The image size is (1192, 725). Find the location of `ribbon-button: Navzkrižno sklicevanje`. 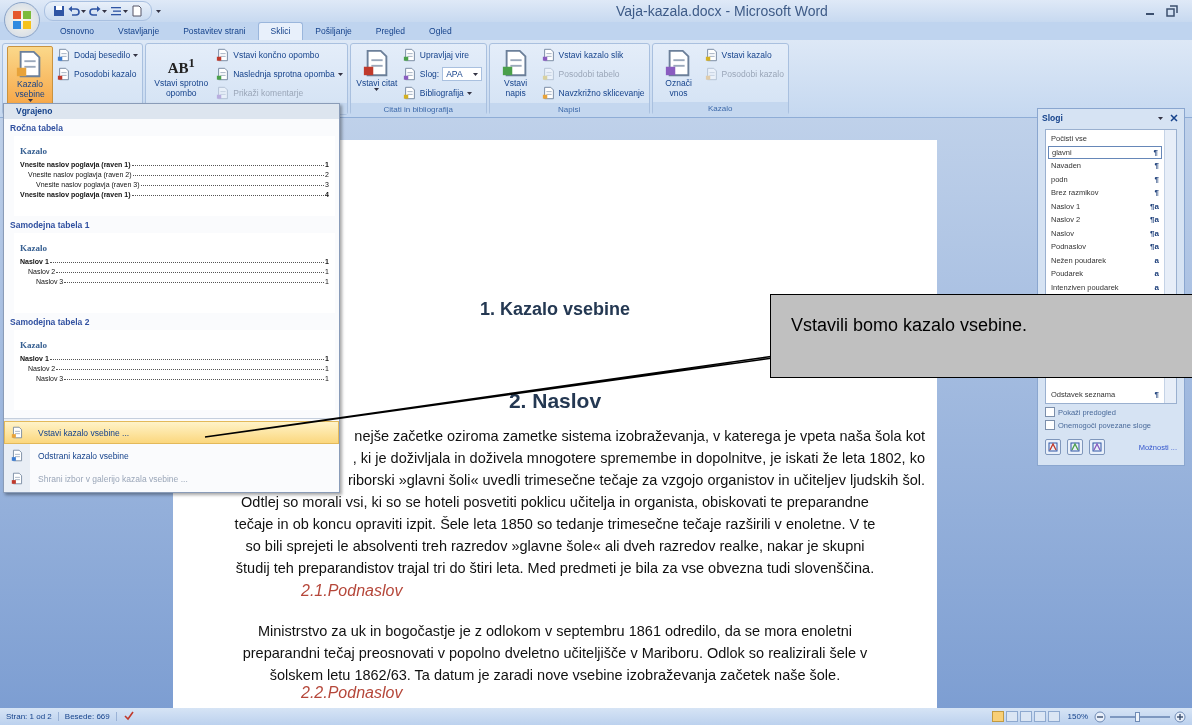

ribbon-button: Navzkrižno sklicevanje is located at coordinates (593, 93).